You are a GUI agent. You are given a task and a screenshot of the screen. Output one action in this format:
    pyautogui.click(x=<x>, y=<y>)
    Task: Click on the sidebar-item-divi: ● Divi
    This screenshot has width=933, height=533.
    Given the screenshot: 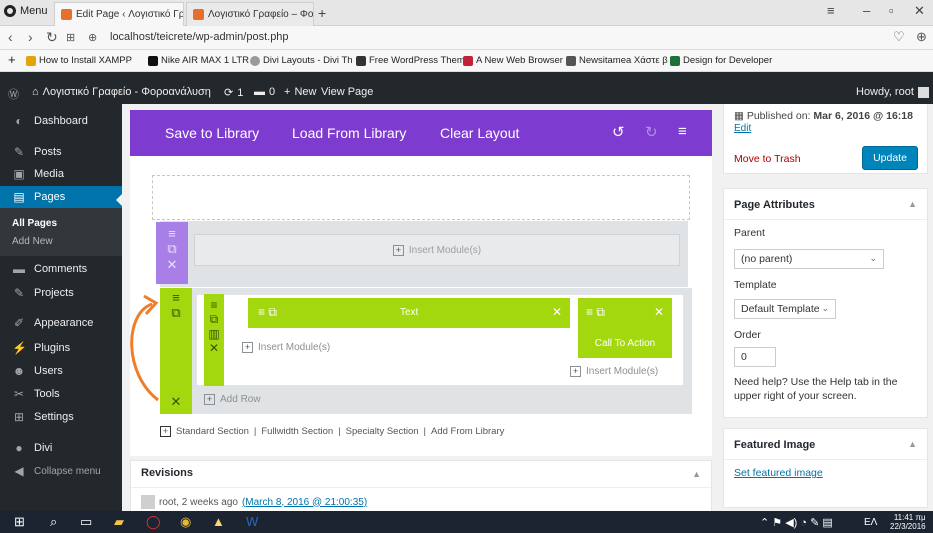 What is the action you would take?
    pyautogui.click(x=61, y=448)
    